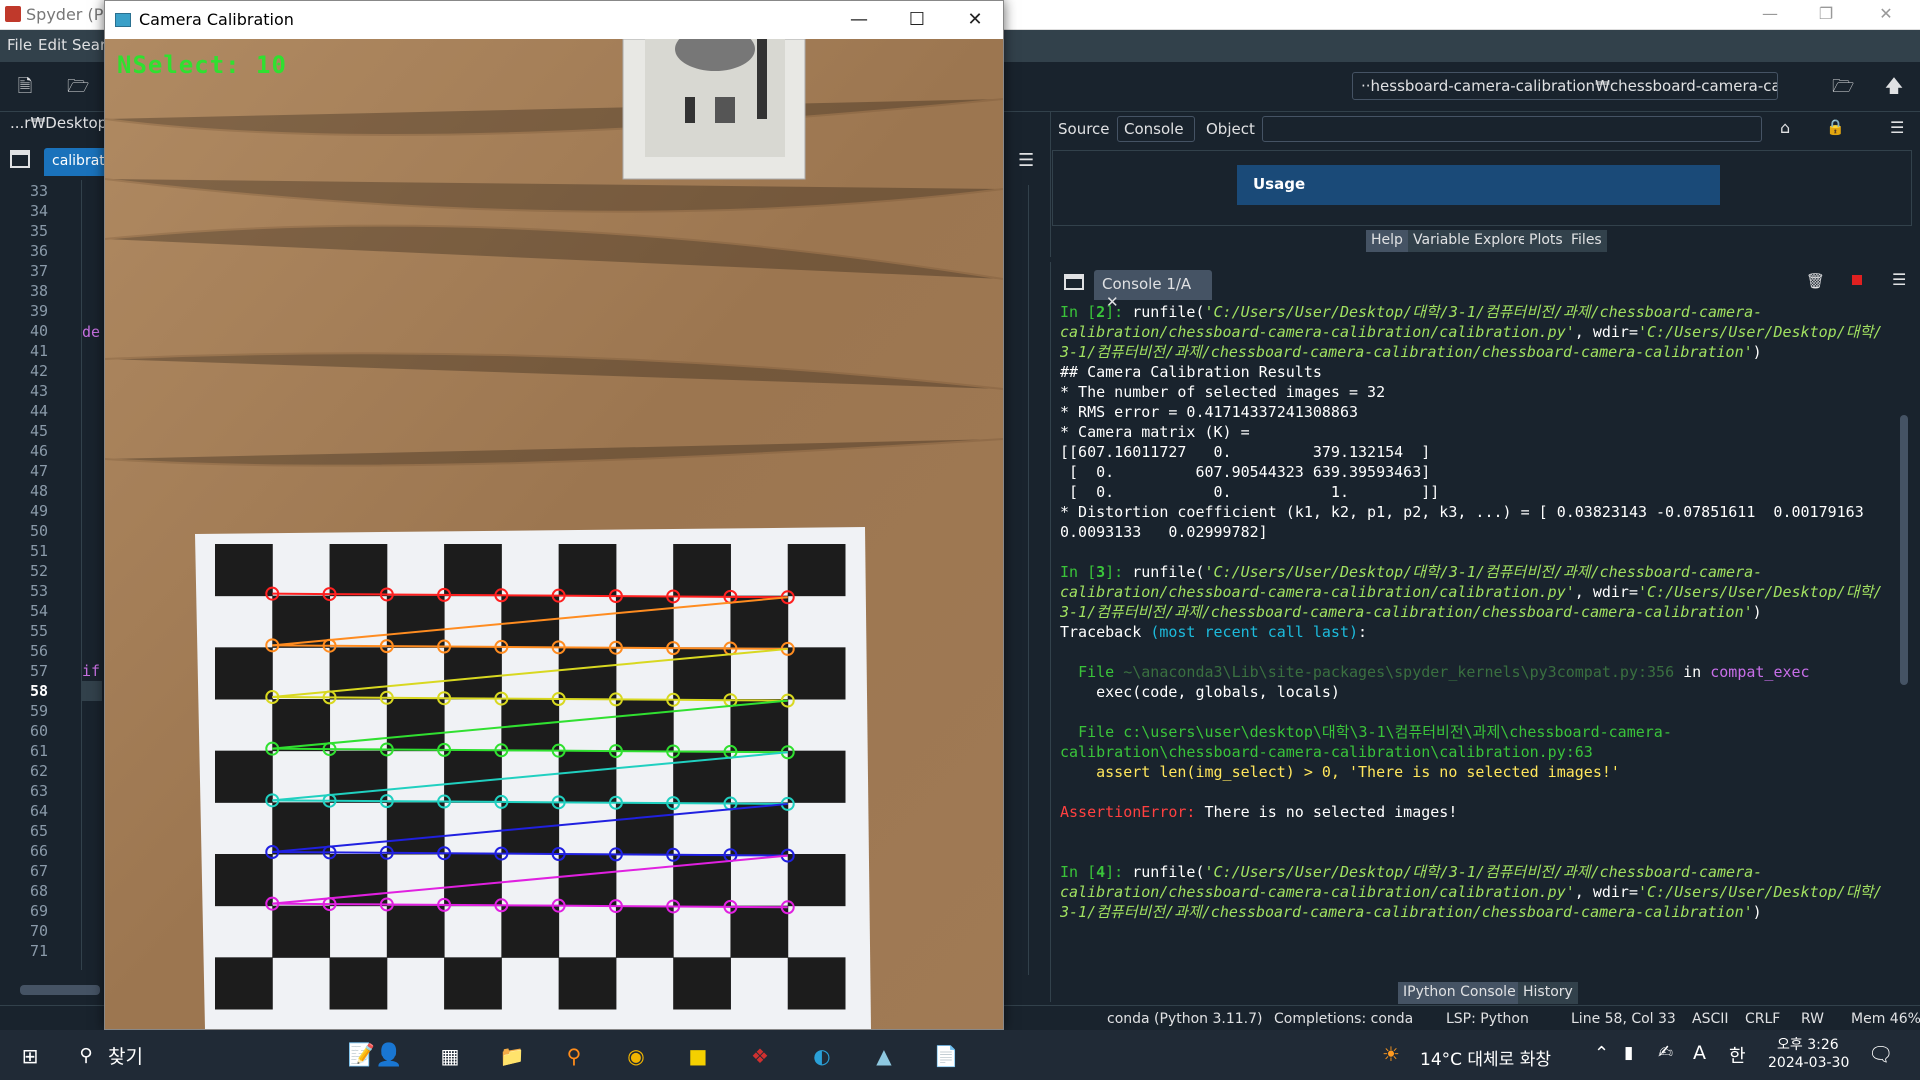 The width and height of the screenshot is (1920, 1080). Describe the element at coordinates (38, 371) in the screenshot. I see `line-number: 42` at that location.